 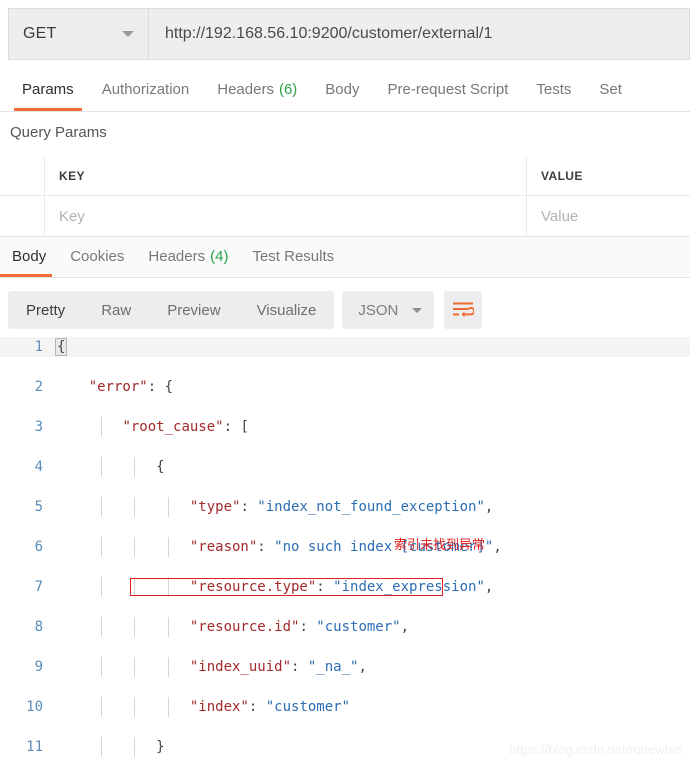 I want to click on token-p: {, so click(x=110, y=467).